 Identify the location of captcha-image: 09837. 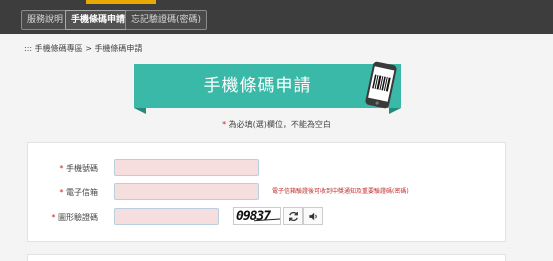
(257, 216).